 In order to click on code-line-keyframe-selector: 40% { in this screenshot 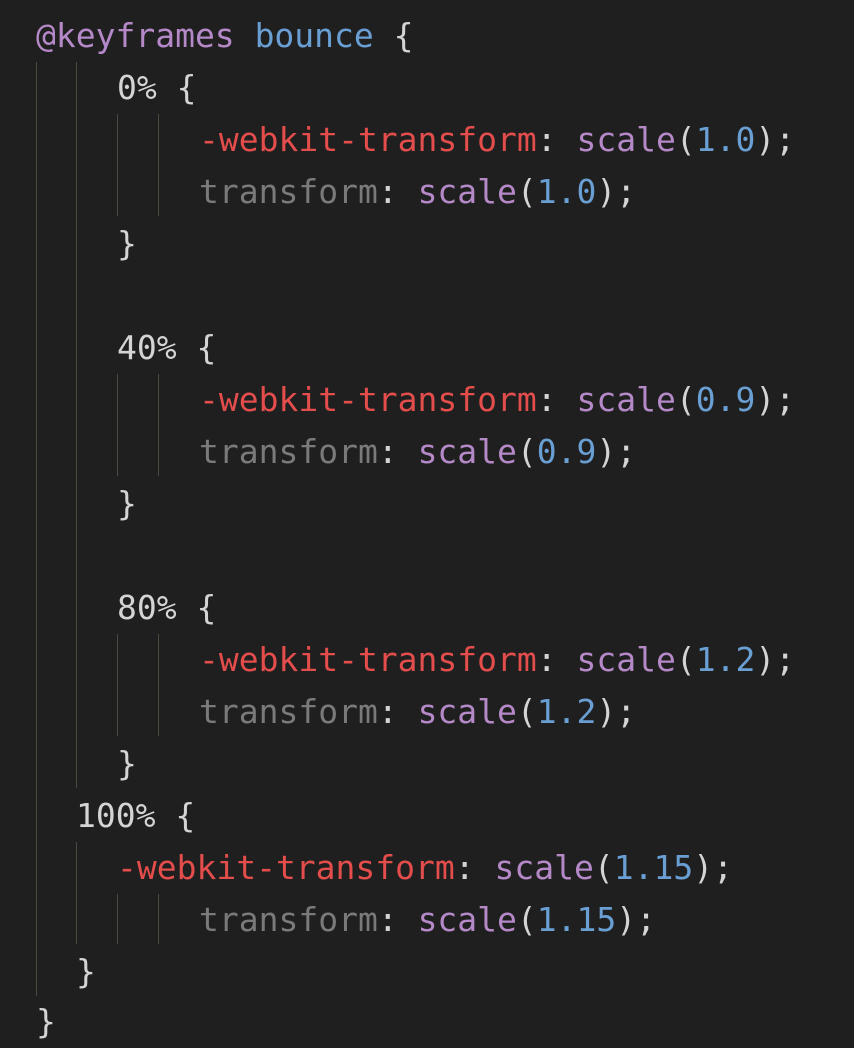, I will do `click(166, 348)`.